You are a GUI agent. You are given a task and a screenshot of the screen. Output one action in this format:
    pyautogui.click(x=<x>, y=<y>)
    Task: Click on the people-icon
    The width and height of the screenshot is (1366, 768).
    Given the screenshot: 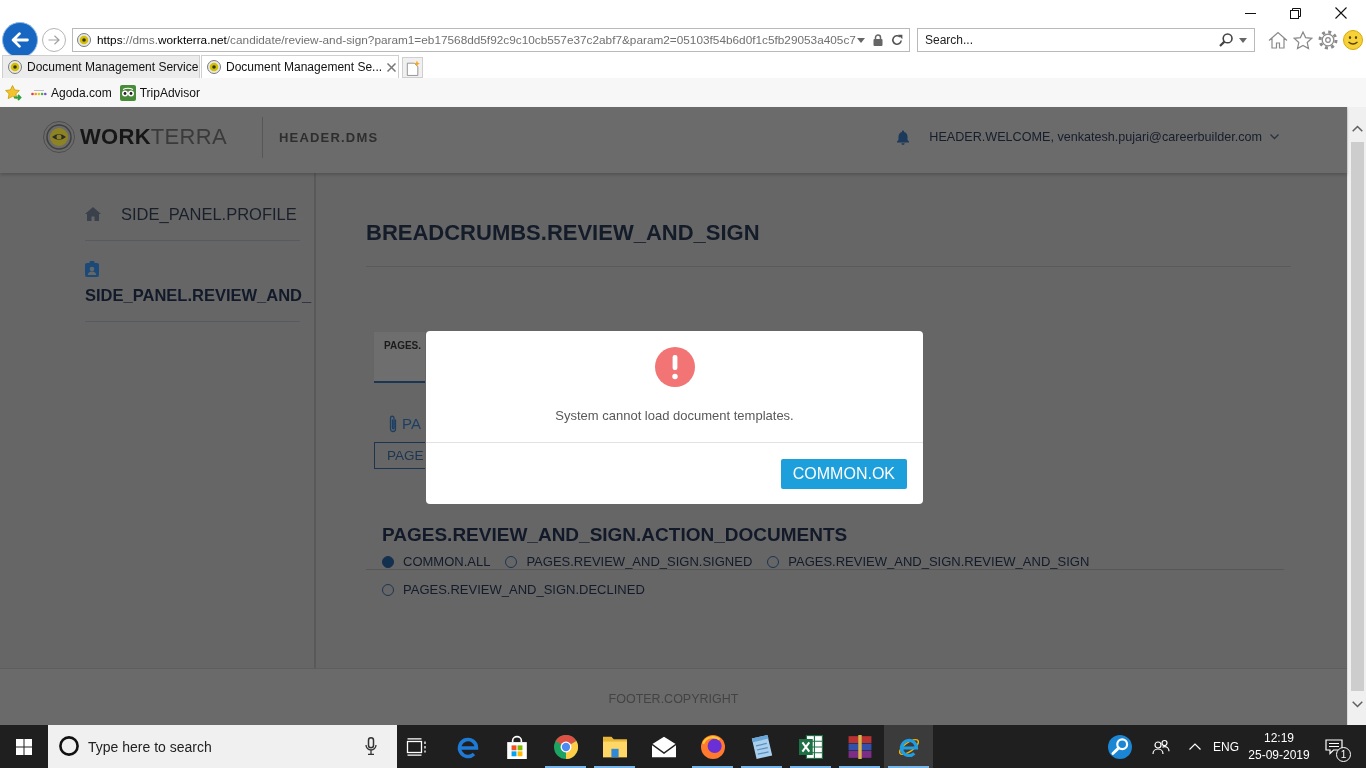 What is the action you would take?
    pyautogui.click(x=1161, y=746)
    